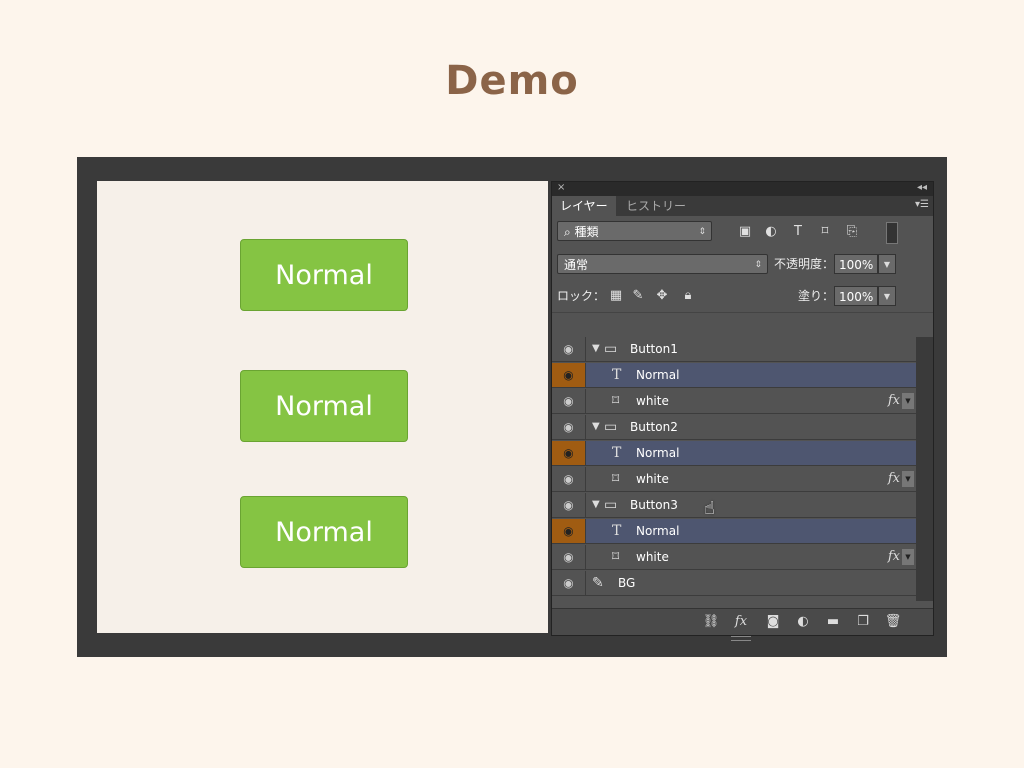  What do you see at coordinates (742, 189) in the screenshot?
I see `panel-titlebar: × ◂◂` at bounding box center [742, 189].